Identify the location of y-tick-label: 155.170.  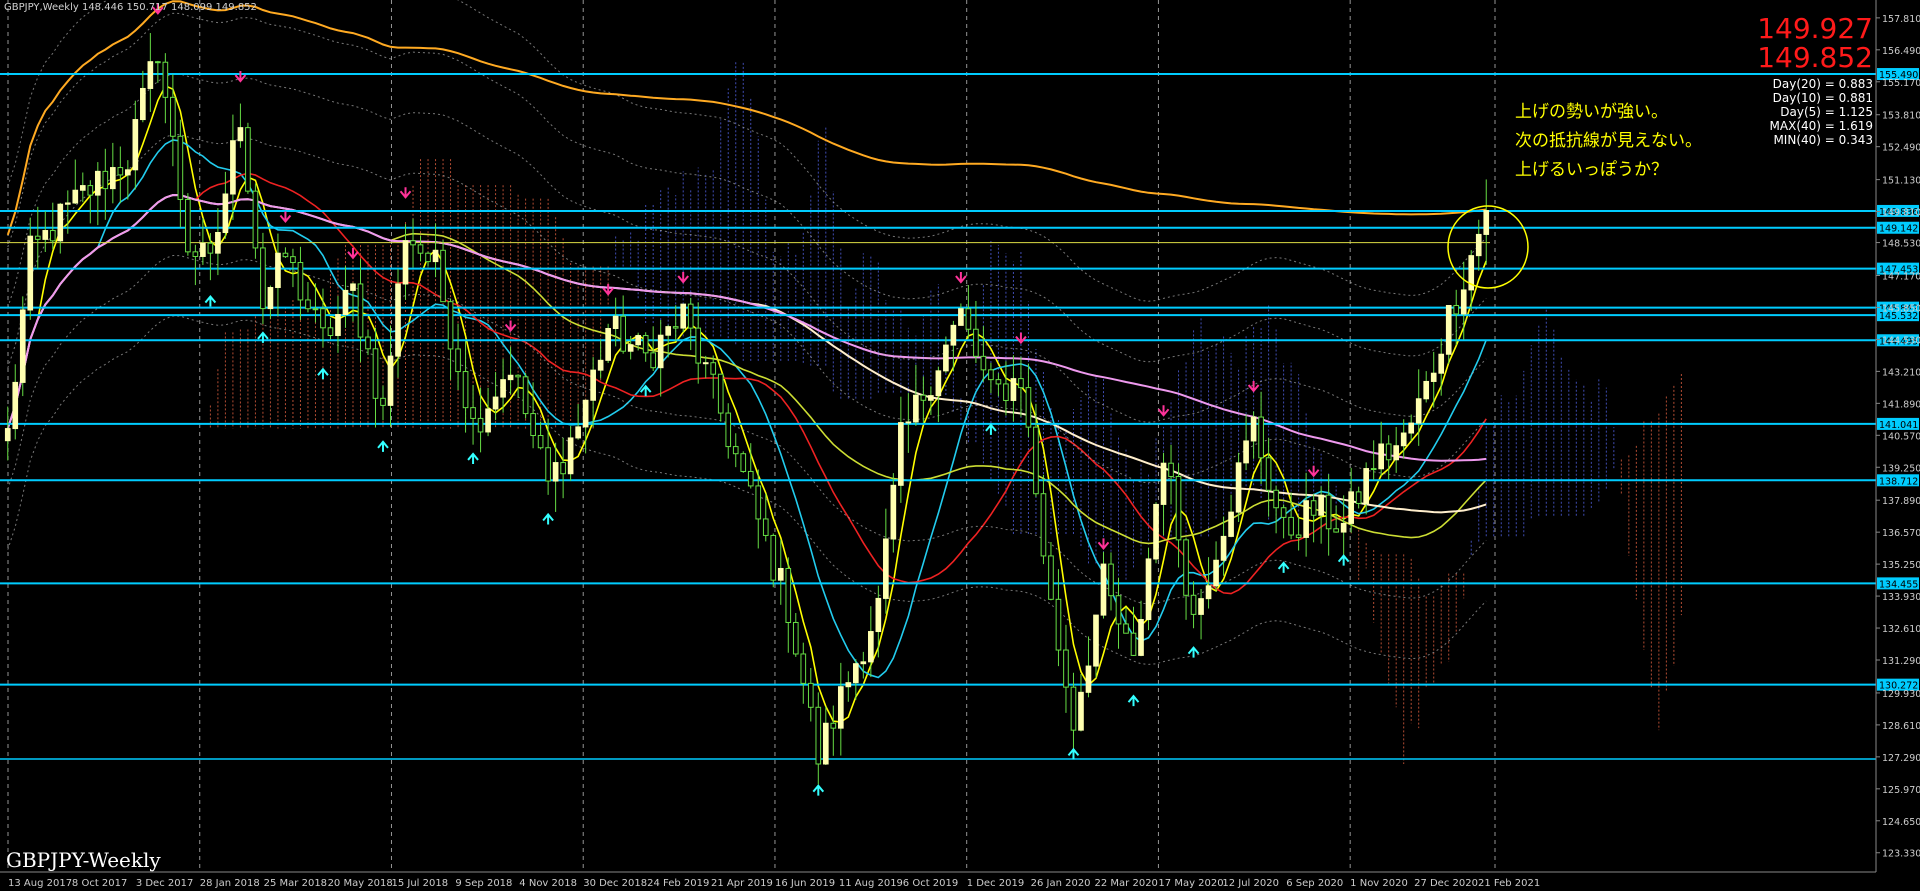
(1901, 83).